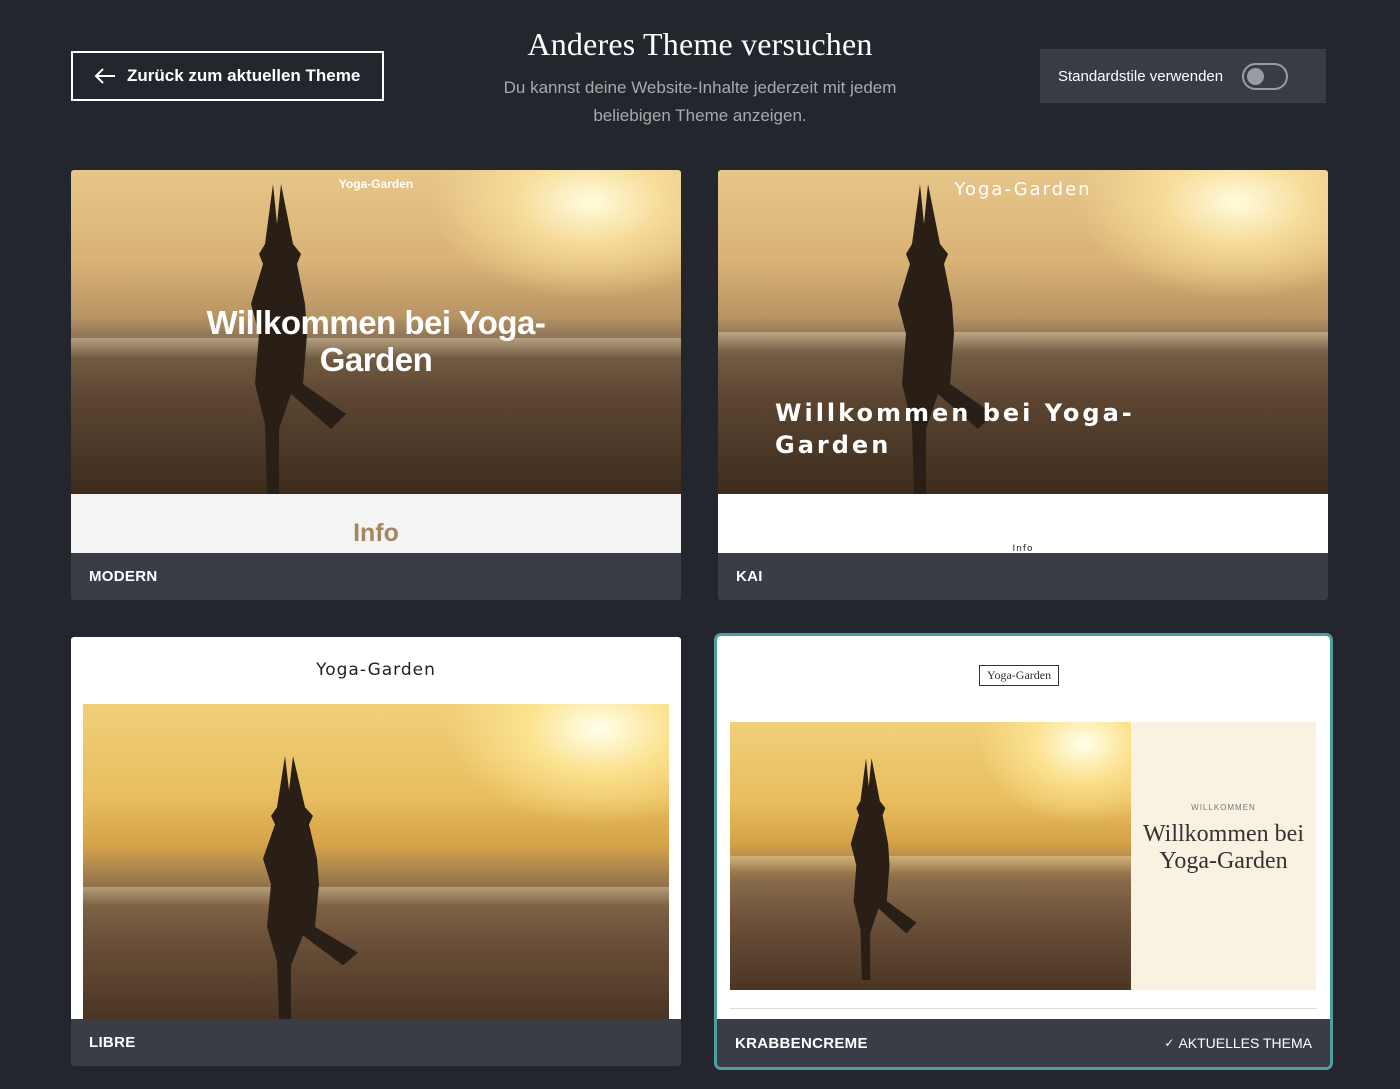 Image resolution: width=1400 pixels, height=1089 pixels. What do you see at coordinates (1023, 1043) in the screenshot?
I see `theme-card-footer: KRABBENCREME ✓ AKTUELLES THEMA` at bounding box center [1023, 1043].